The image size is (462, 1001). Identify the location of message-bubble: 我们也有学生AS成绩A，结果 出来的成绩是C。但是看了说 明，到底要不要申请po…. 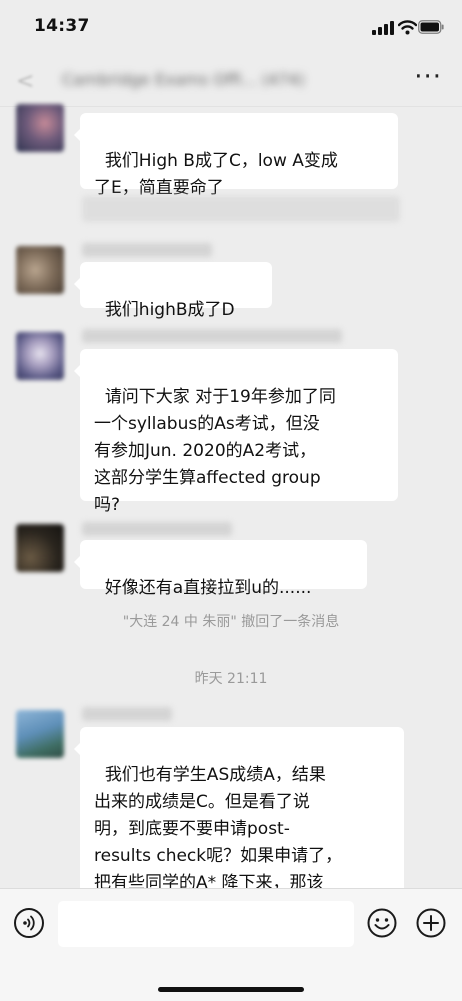
(239, 823).